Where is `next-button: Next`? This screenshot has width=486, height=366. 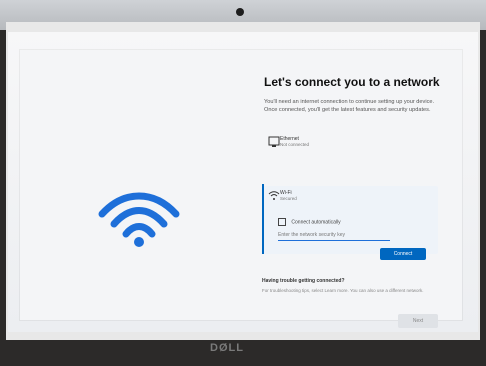 next-button: Next is located at coordinates (418, 321).